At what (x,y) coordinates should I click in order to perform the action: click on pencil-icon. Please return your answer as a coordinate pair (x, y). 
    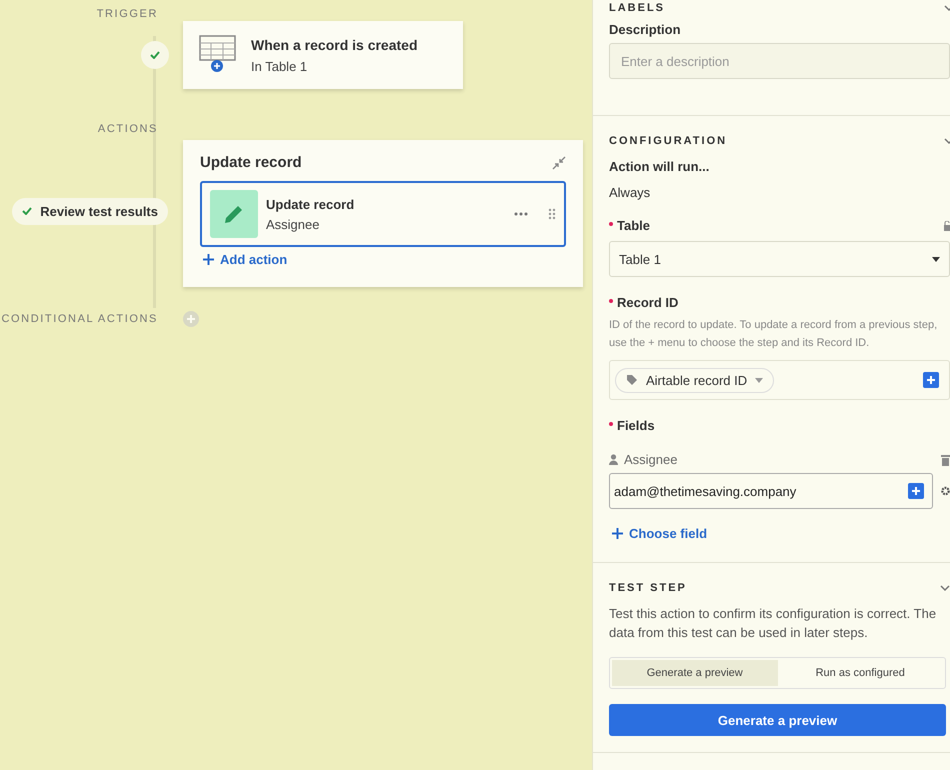
    Looking at the image, I should click on (234, 214).